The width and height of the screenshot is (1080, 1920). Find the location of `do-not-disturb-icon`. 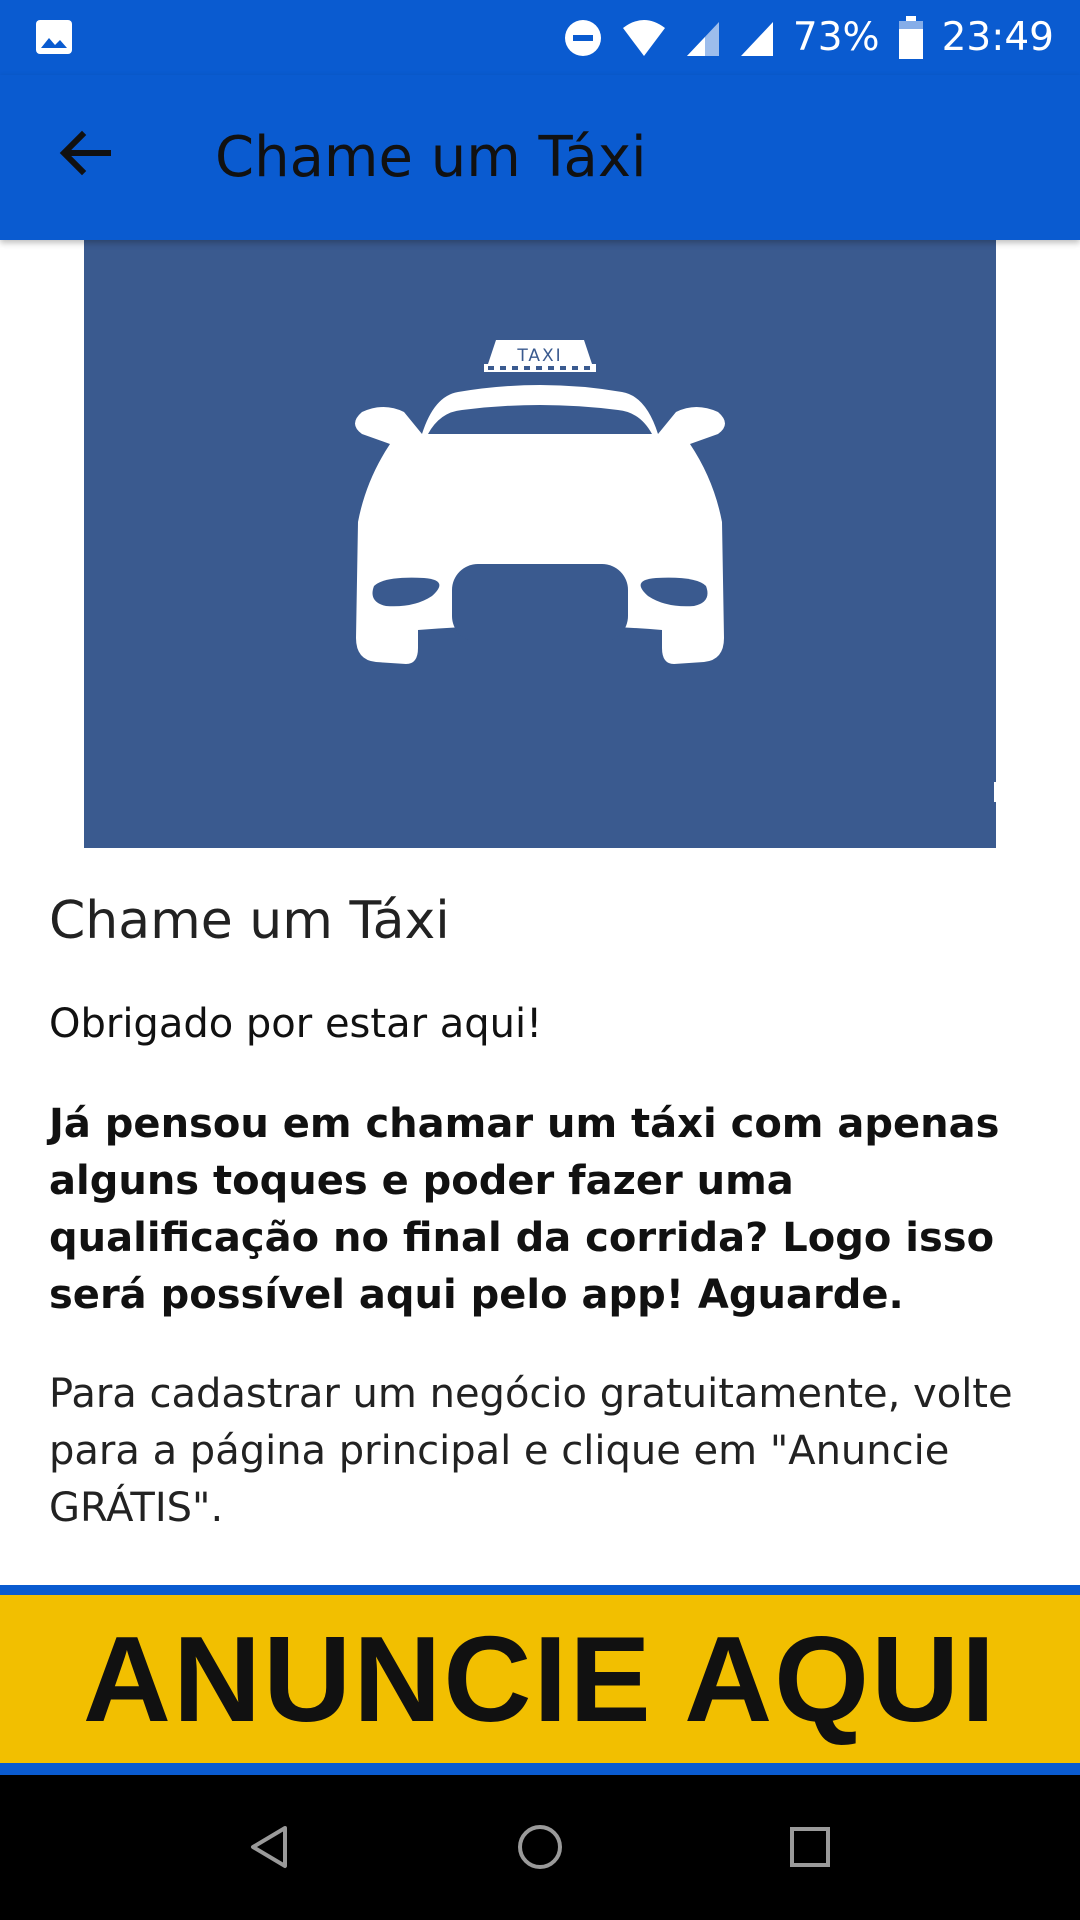

do-not-disturb-icon is located at coordinates (583, 38).